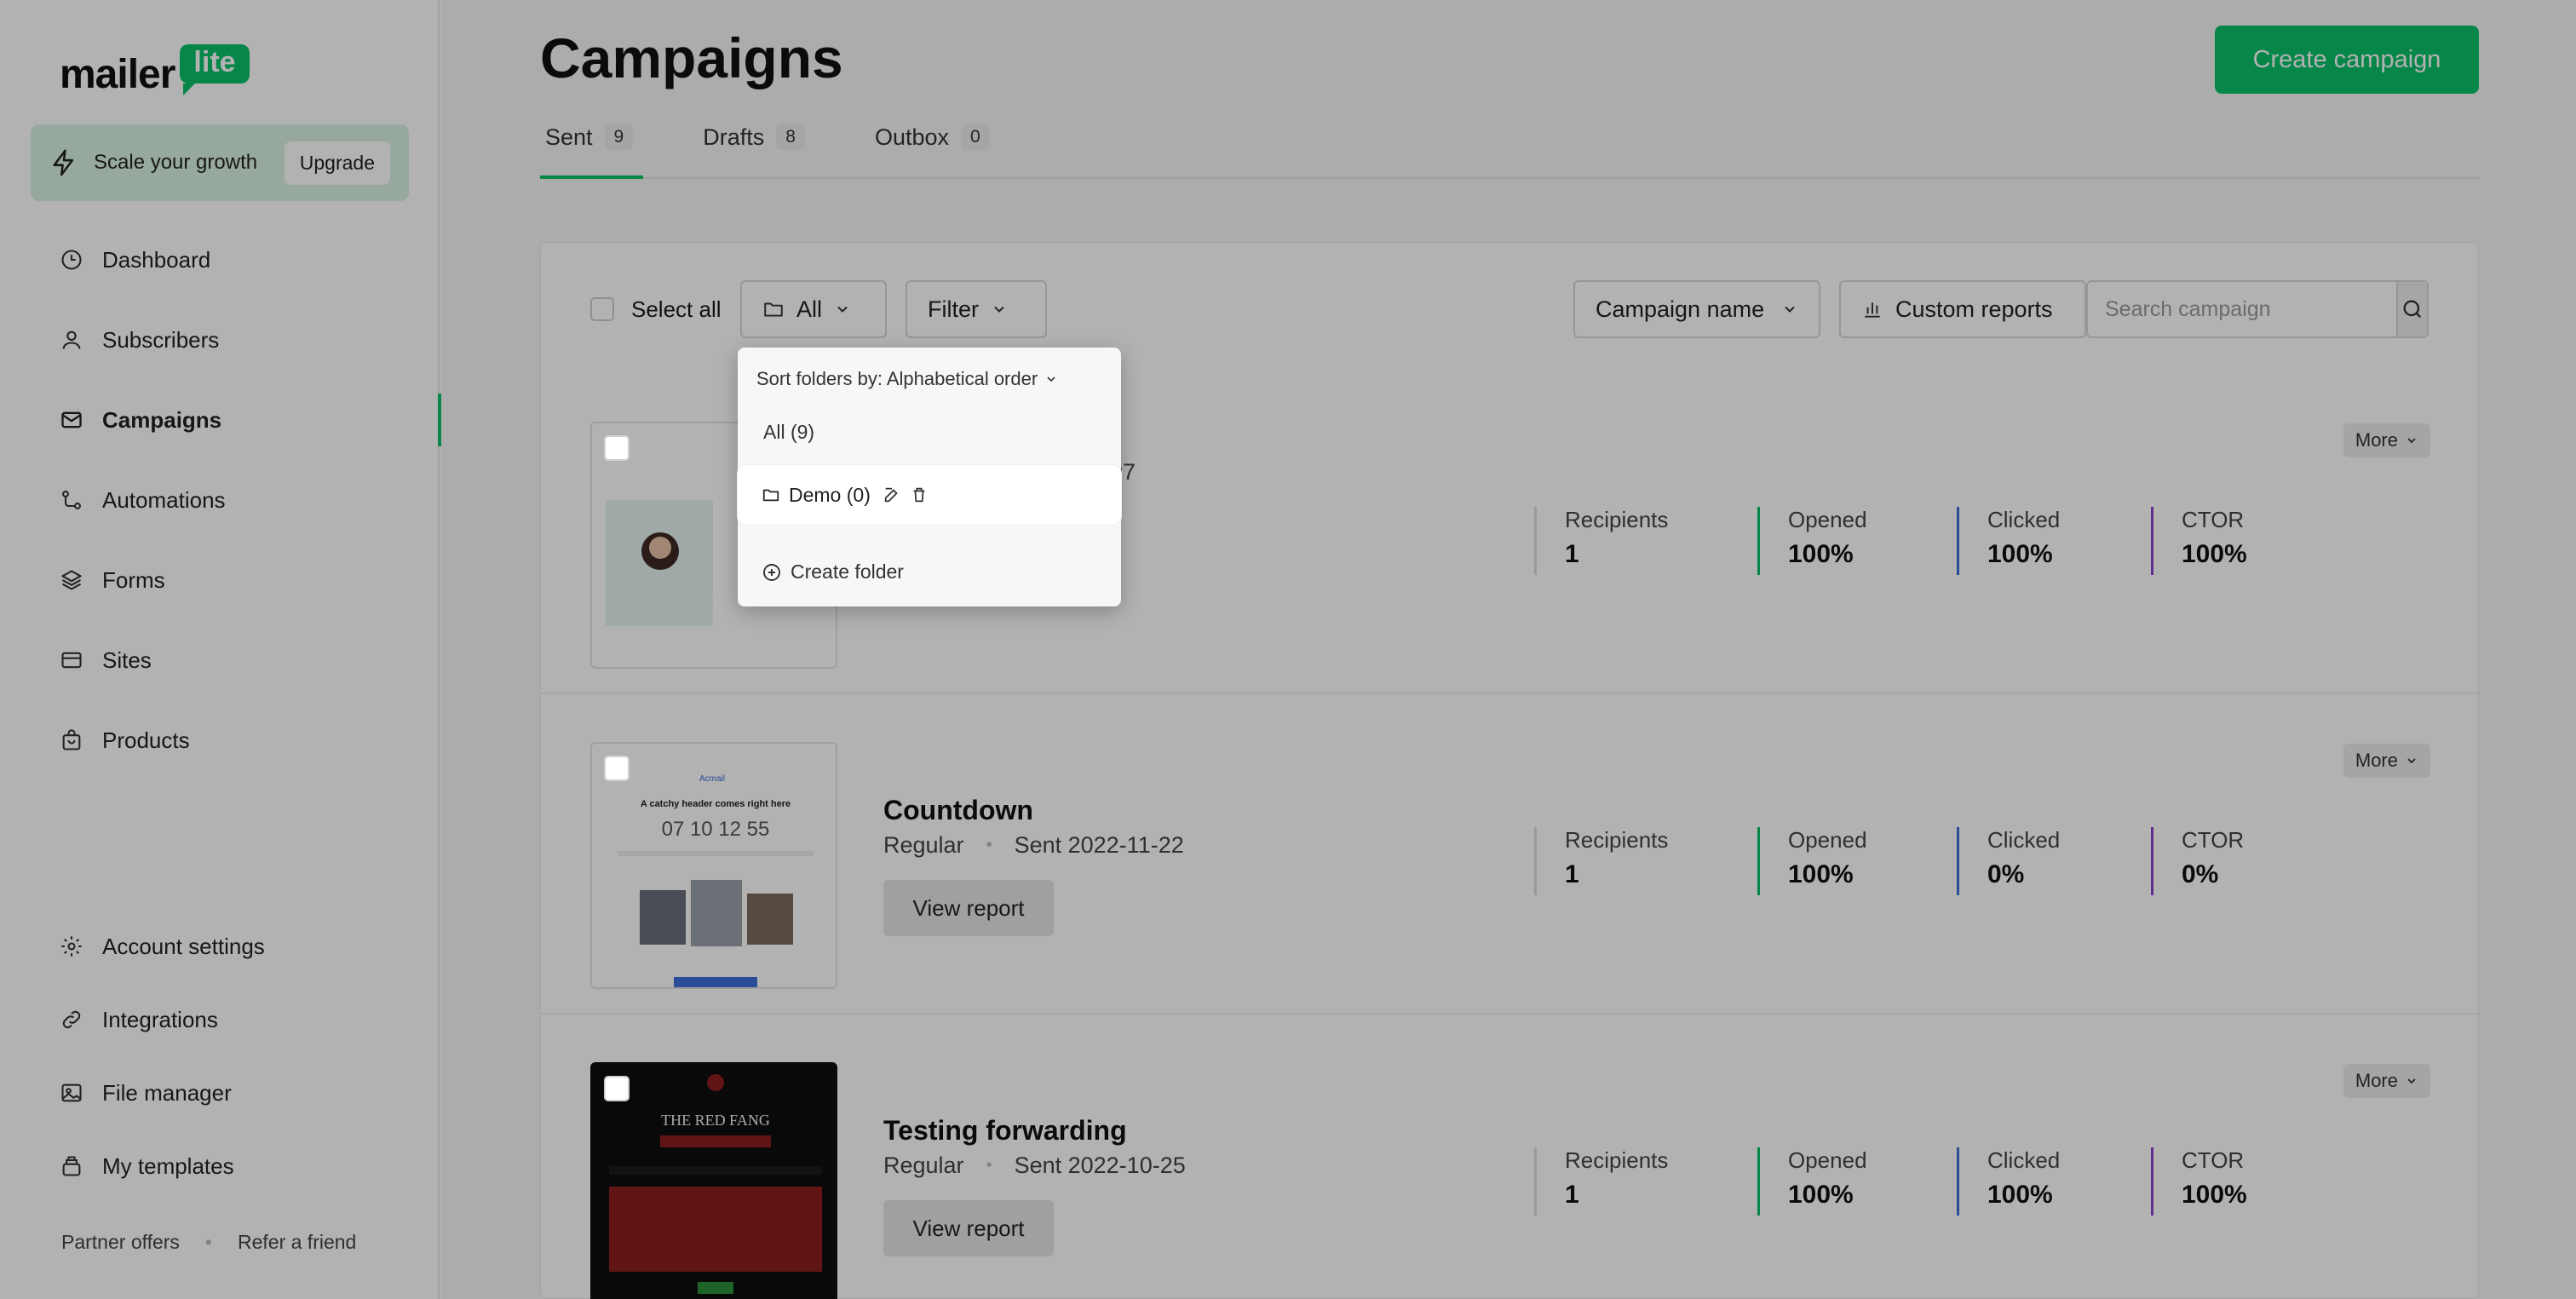 The height and width of the screenshot is (1299, 2576). Describe the element at coordinates (920, 495) in the screenshot. I see `trash-icon` at that location.